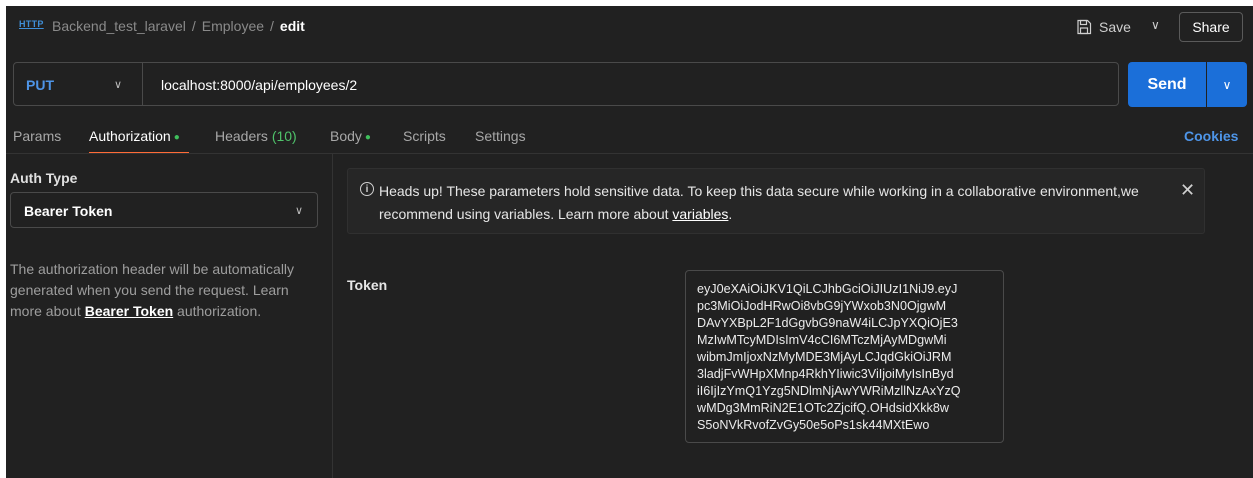 The height and width of the screenshot is (478, 1253). I want to click on save-options-chevron-icon: ∨, so click(1155, 25).